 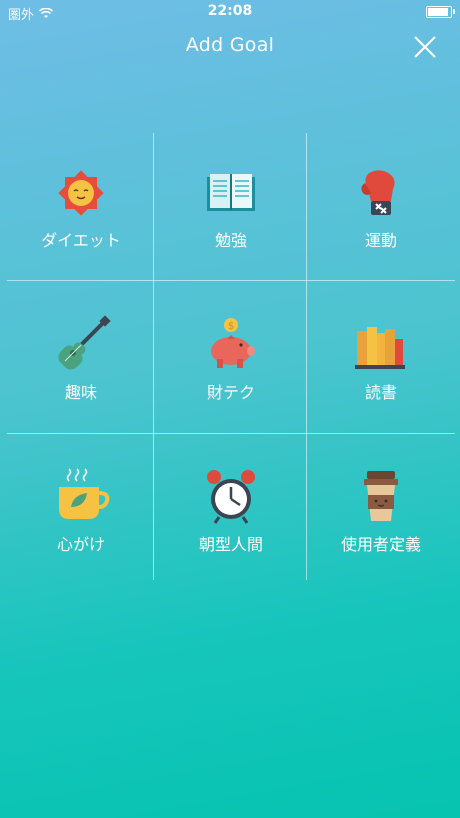 I want to click on boxing-glove-icon, so click(x=378, y=192).